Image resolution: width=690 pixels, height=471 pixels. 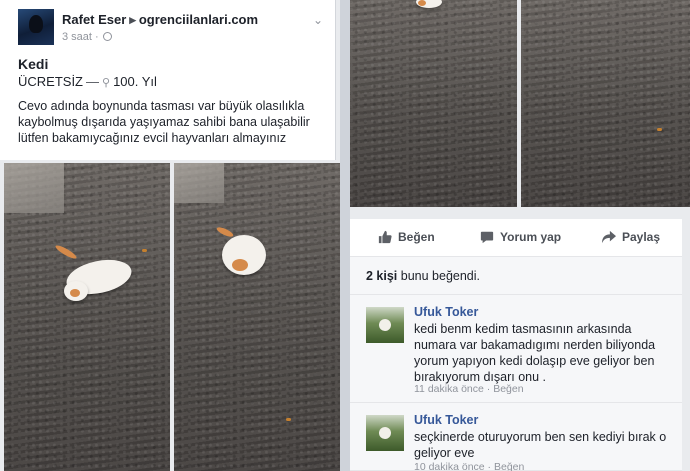 What do you see at coordinates (416, 237) in the screenshot?
I see `like-button-label: Beğen` at bounding box center [416, 237].